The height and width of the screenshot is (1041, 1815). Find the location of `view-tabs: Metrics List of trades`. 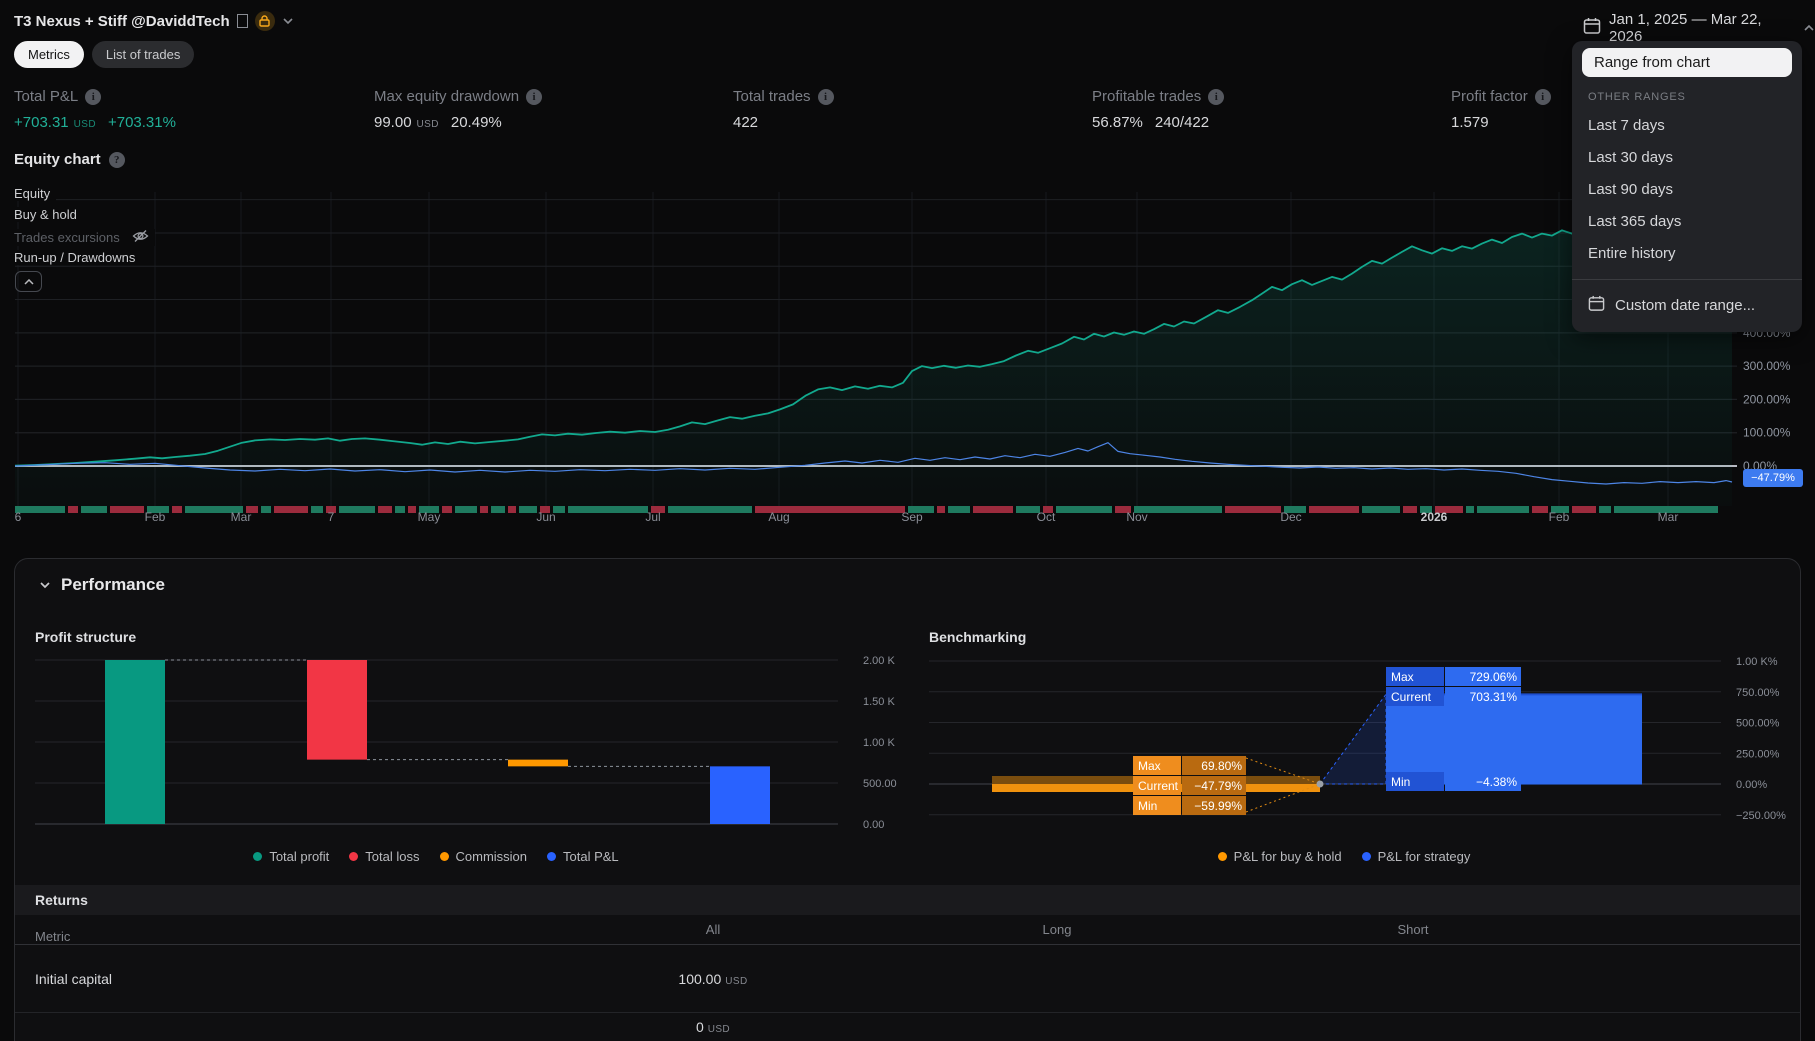

view-tabs: Metrics List of trades is located at coordinates (104, 54).